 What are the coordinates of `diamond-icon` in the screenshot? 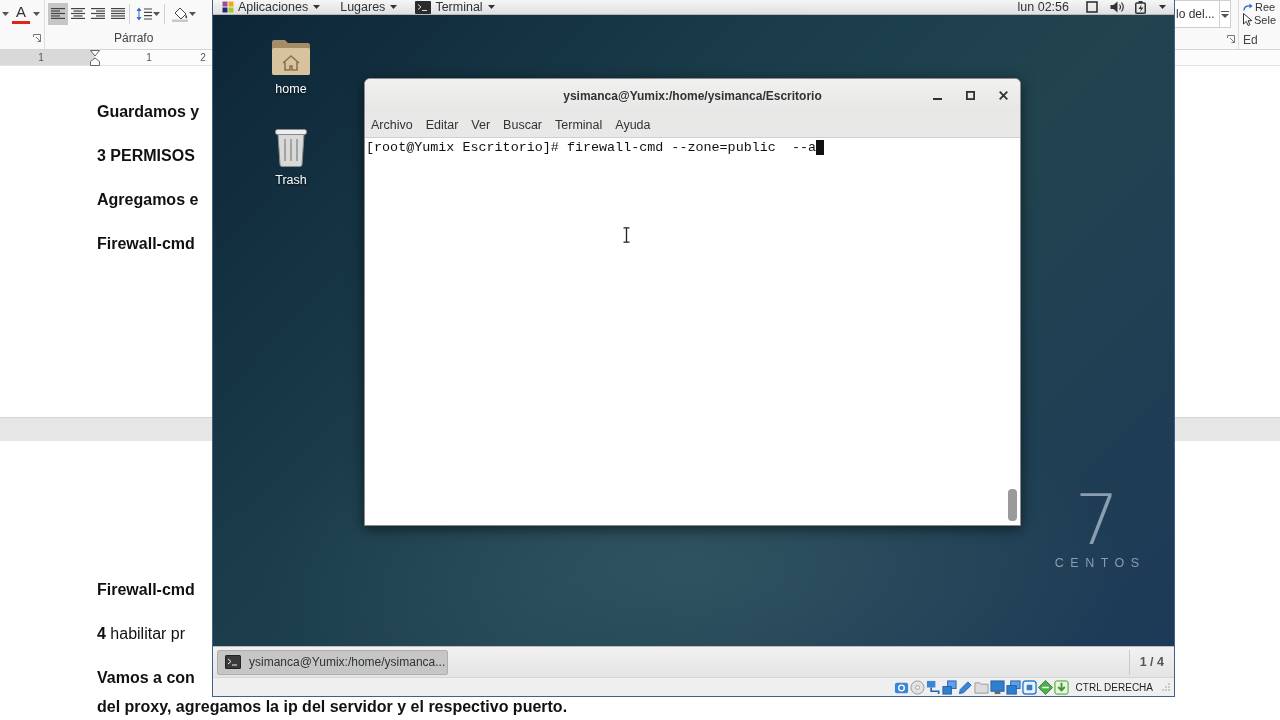 It's located at (1045, 687).